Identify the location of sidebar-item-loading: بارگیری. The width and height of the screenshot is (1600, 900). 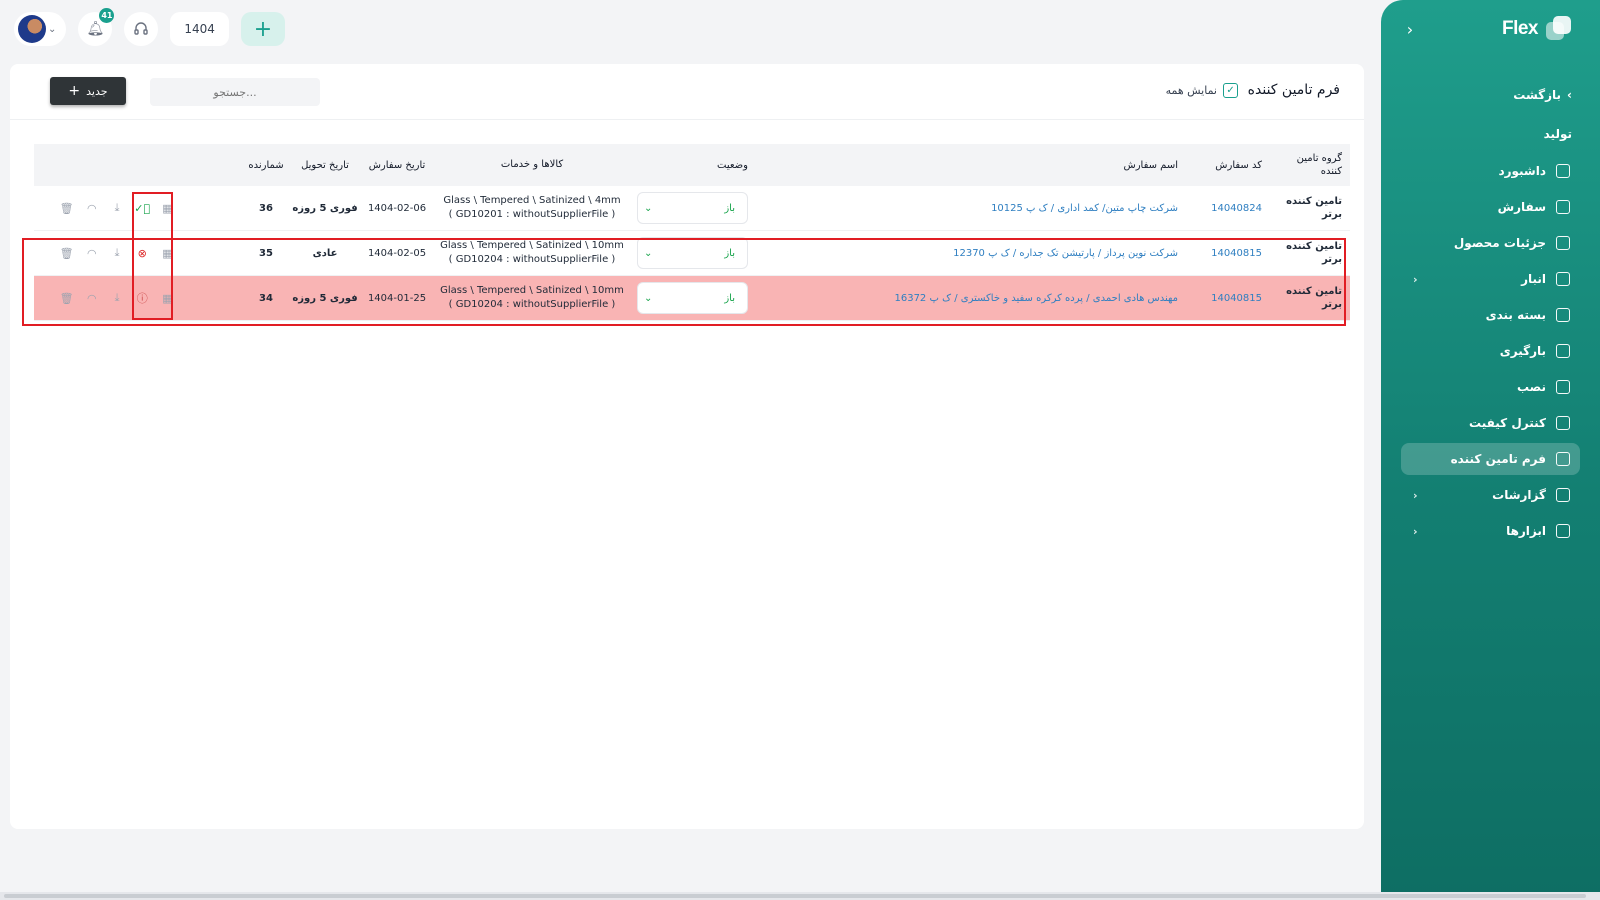
(1490, 351).